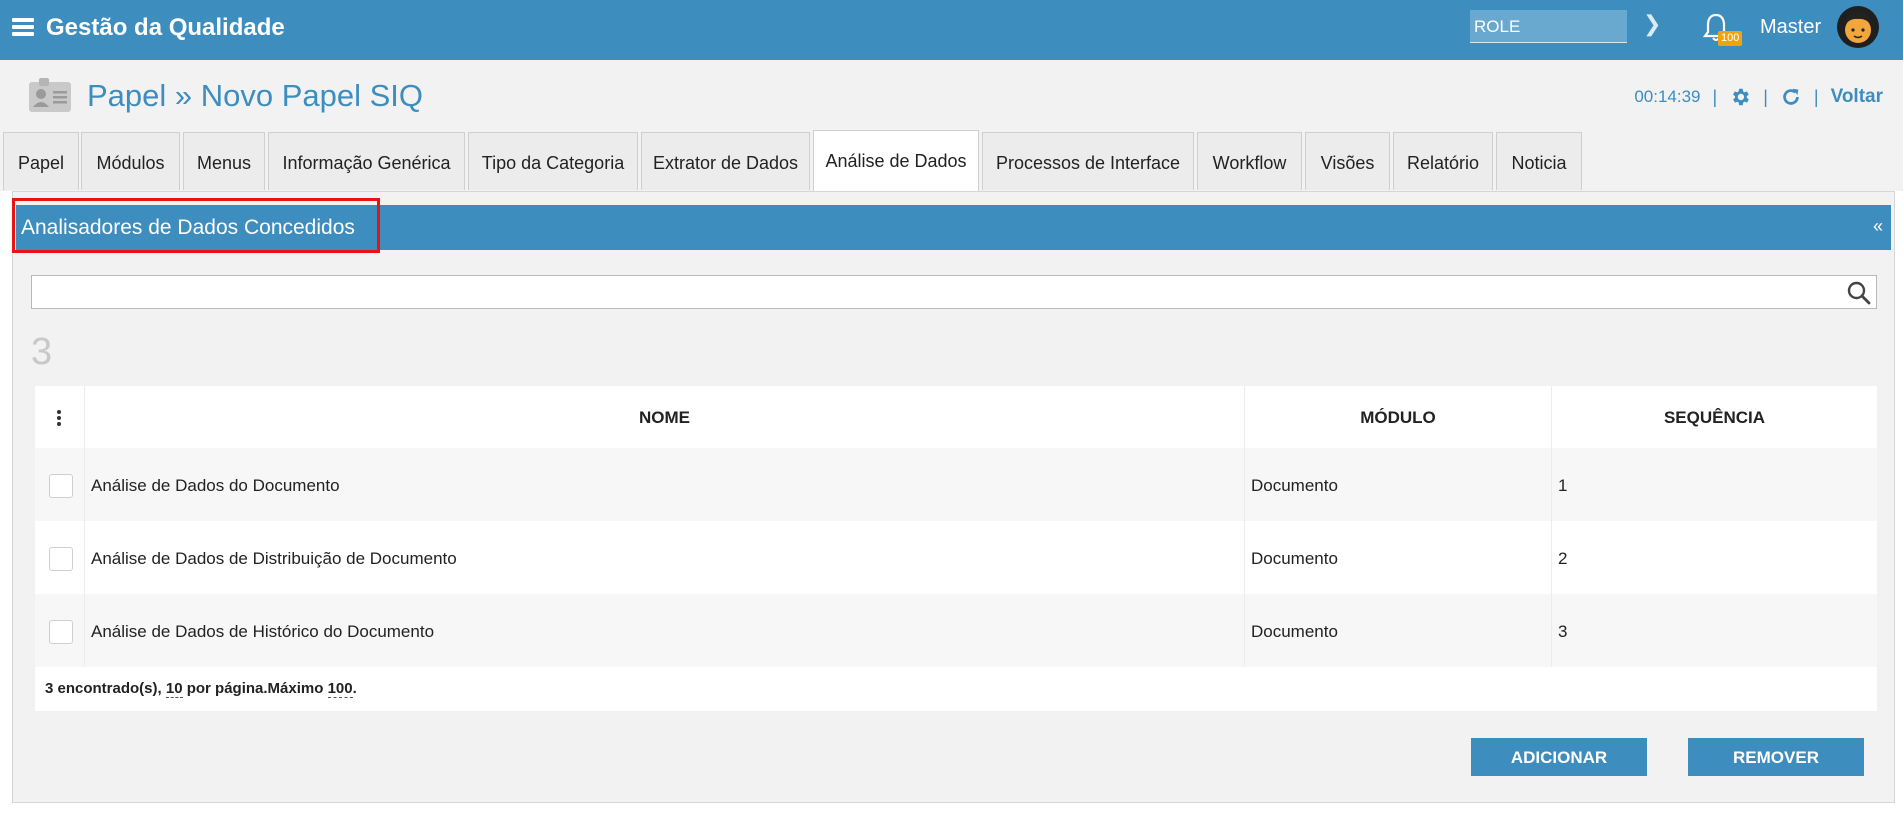 The image size is (1903, 817). Describe the element at coordinates (1740, 97) in the screenshot. I see `gear-icon` at that location.